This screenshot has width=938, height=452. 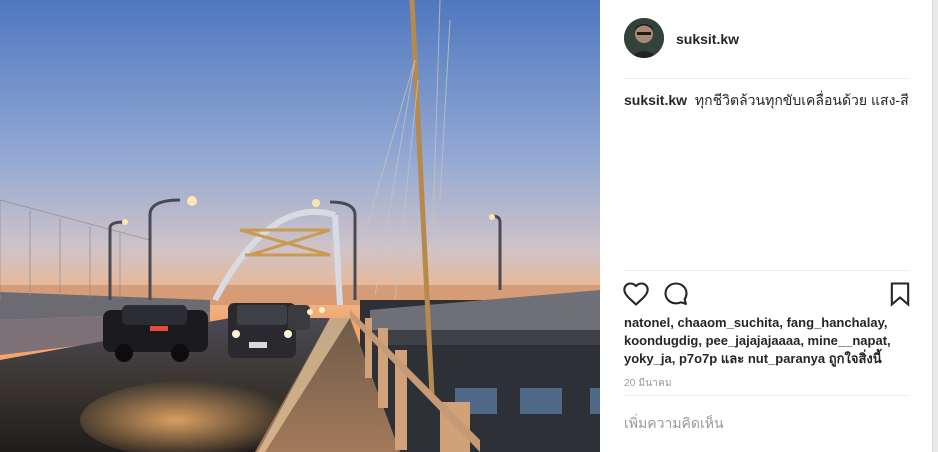 I want to click on post-header: suksit.kw, so click(x=767, y=48).